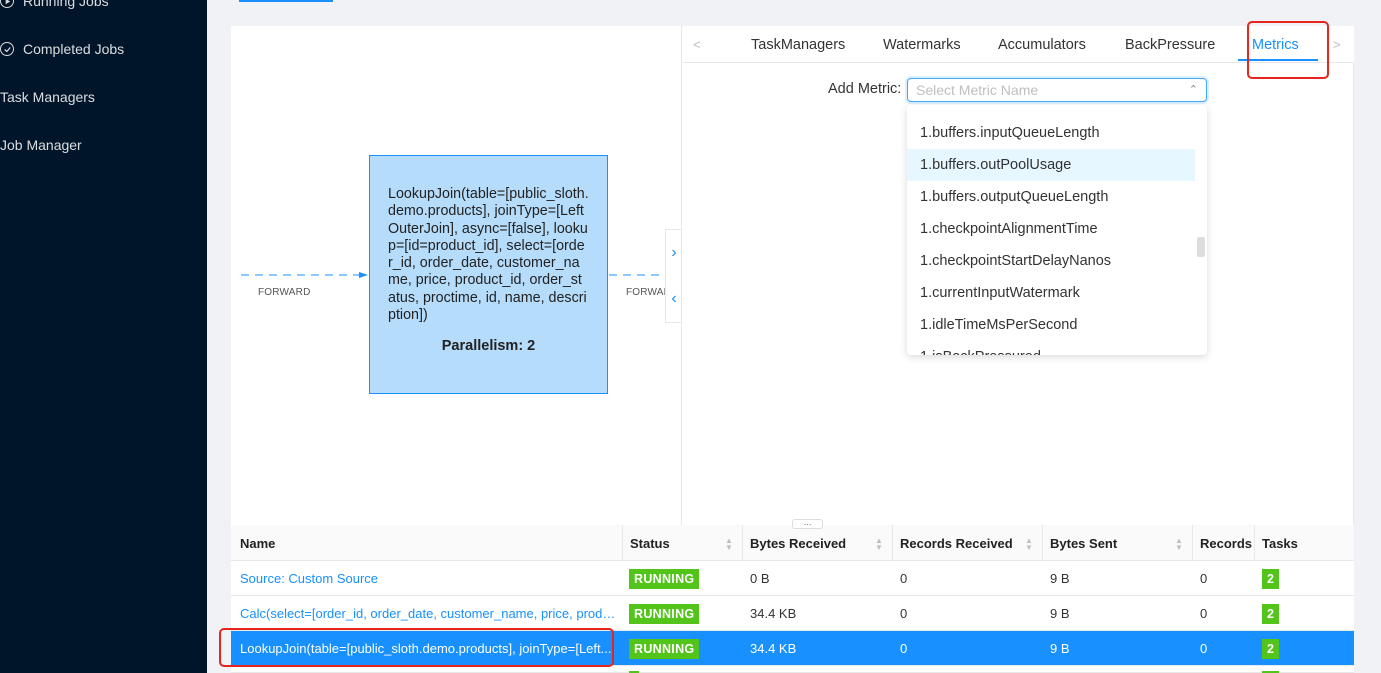  I want to click on dropdown-option: 1.checkpointStartDelayNanos, so click(1051, 261).